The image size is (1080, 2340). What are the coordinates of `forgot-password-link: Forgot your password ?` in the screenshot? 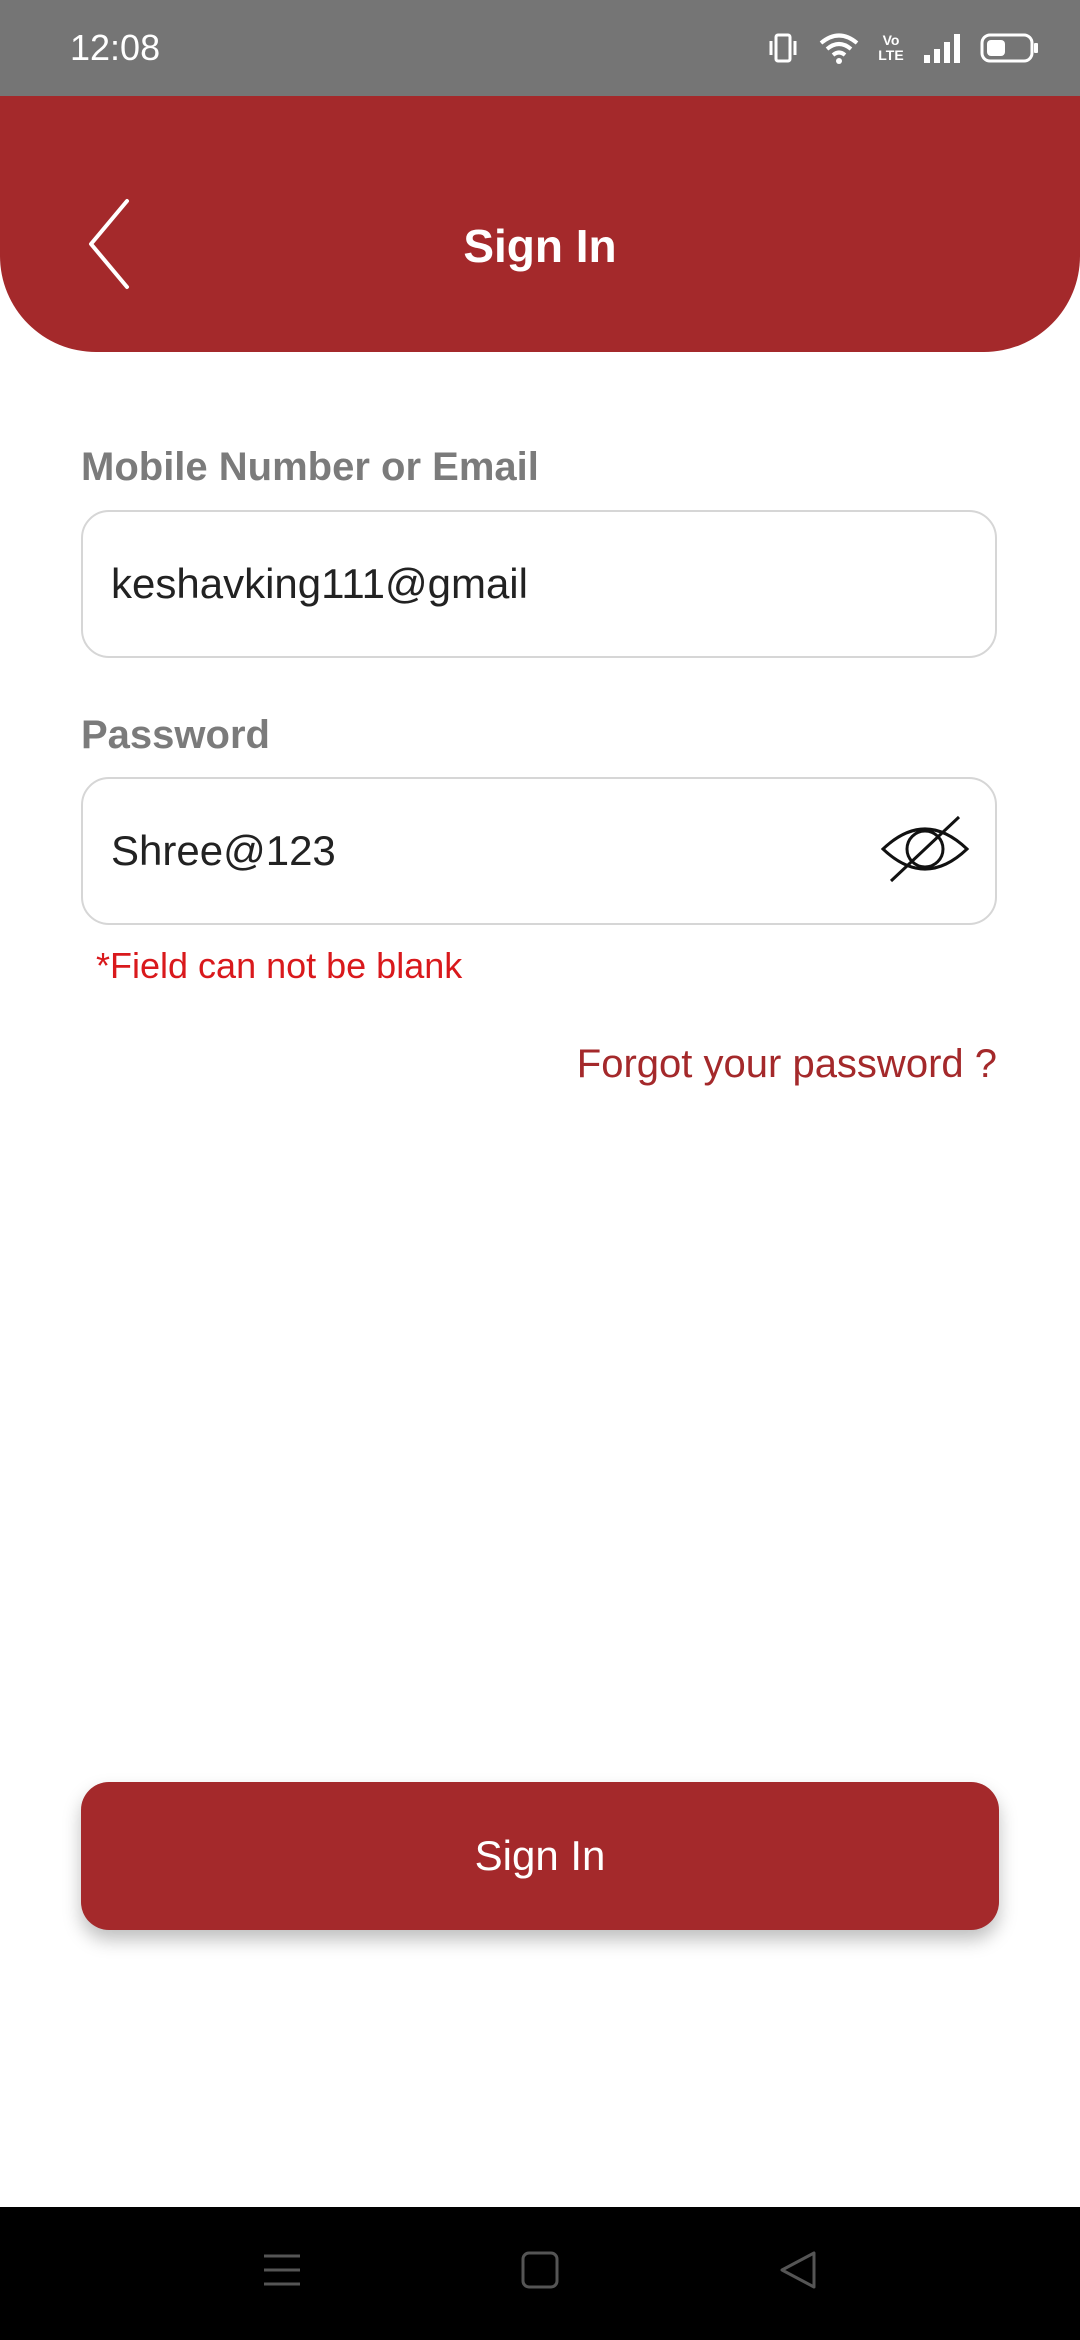 It's located at (787, 1064).